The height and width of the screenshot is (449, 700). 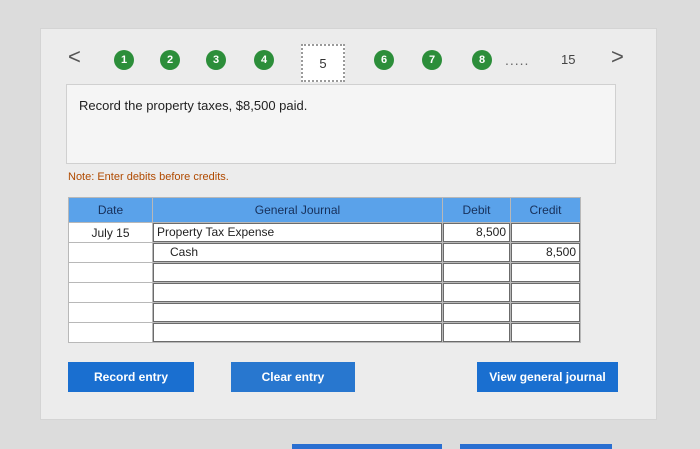 I want to click on bottom-tab-left, so click(x=367, y=446).